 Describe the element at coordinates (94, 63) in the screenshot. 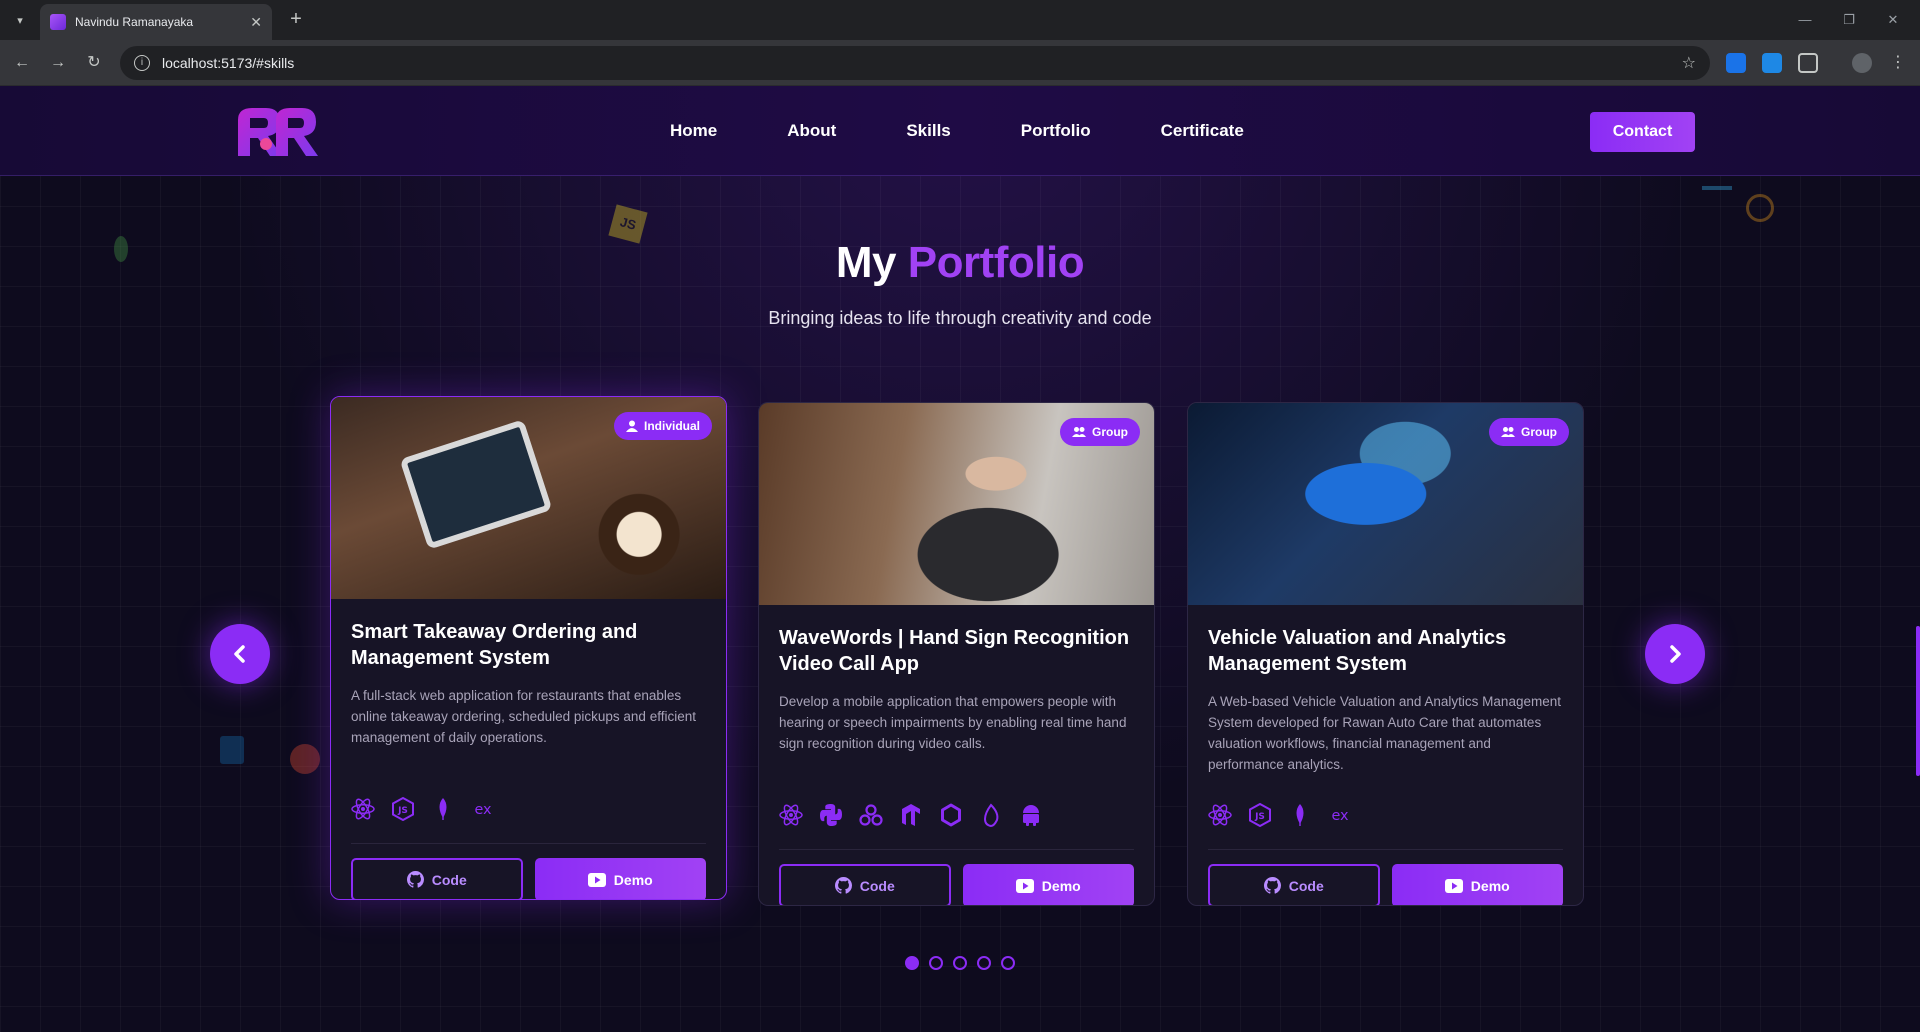

I see `reload-icon: ↻` at that location.